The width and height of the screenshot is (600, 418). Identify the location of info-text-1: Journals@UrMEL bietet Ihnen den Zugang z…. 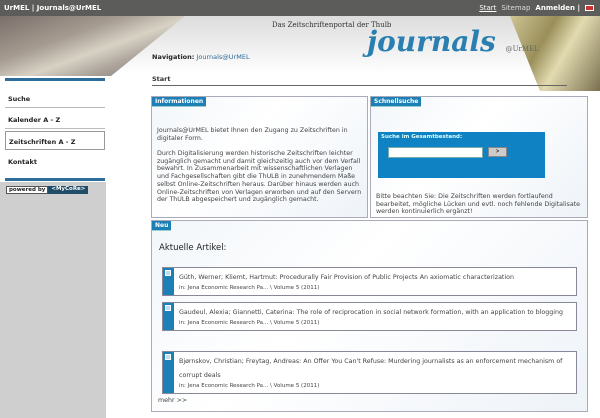
(252, 134).